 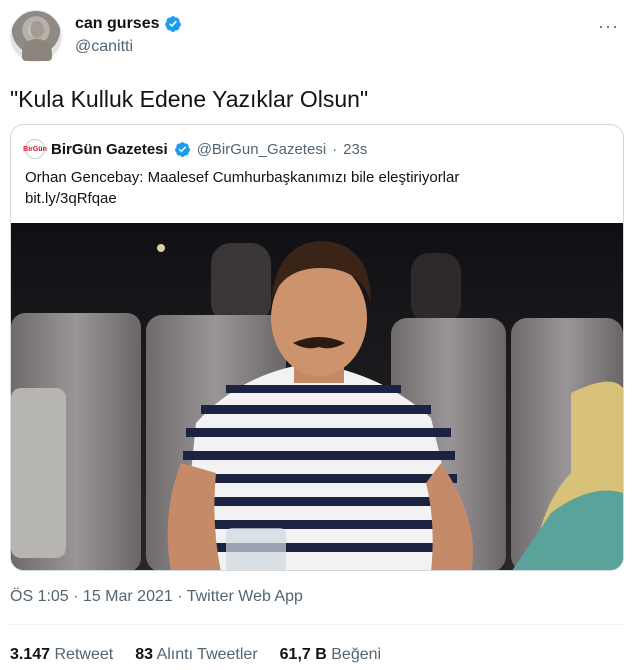 What do you see at coordinates (320, 198) in the screenshot?
I see `quoted-link: bit.ly/3qRfqae` at bounding box center [320, 198].